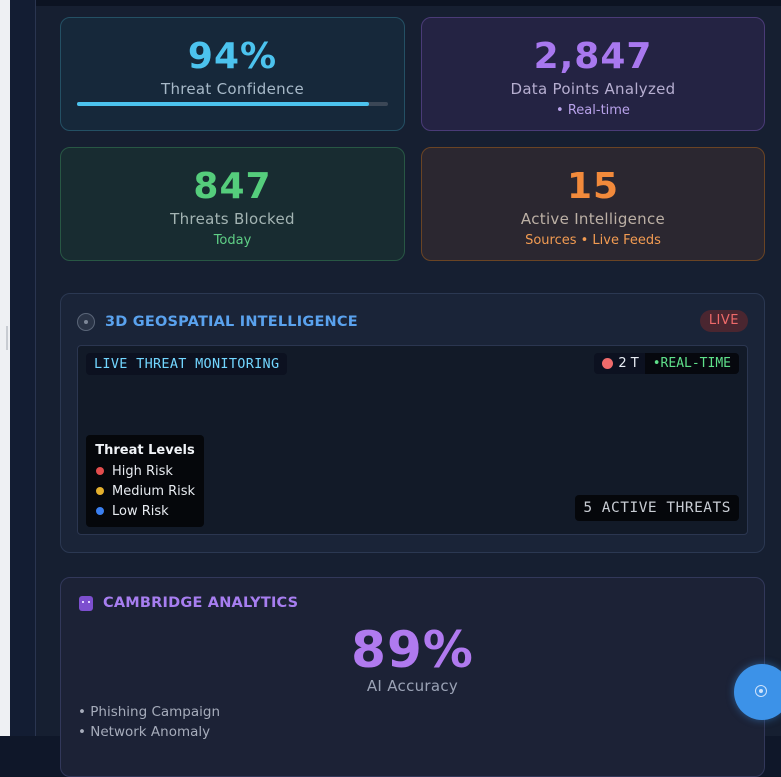  What do you see at coordinates (149, 712) in the screenshot?
I see `list-item: • Phishing Campaign` at bounding box center [149, 712].